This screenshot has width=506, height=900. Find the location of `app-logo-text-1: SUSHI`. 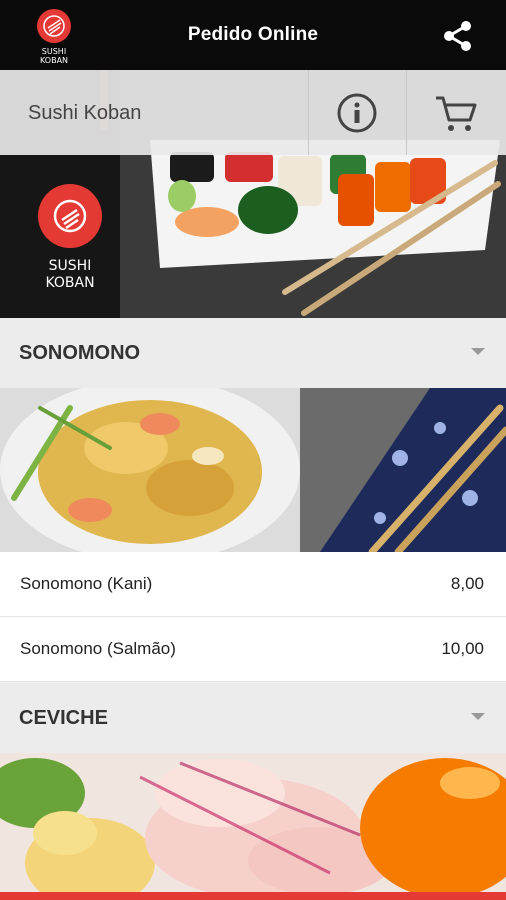

app-logo-text-1: SUSHI is located at coordinates (54, 51).